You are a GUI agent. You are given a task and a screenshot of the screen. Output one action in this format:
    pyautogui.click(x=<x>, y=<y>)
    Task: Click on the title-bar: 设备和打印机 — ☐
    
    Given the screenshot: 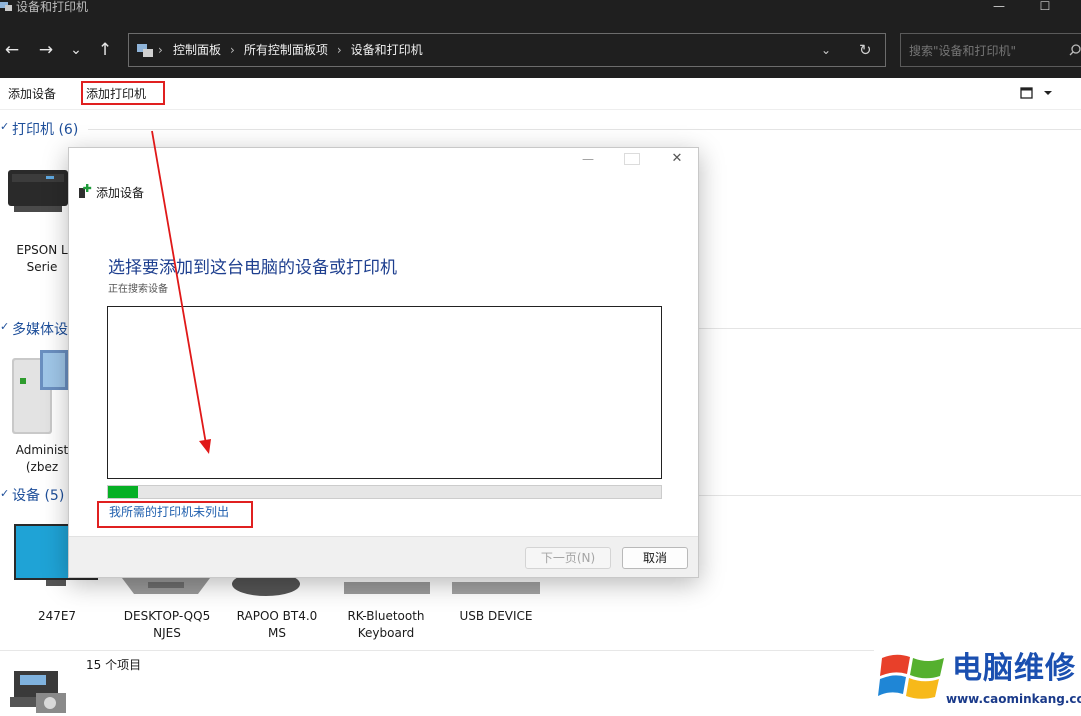 What is the action you would take?
    pyautogui.click(x=540, y=11)
    